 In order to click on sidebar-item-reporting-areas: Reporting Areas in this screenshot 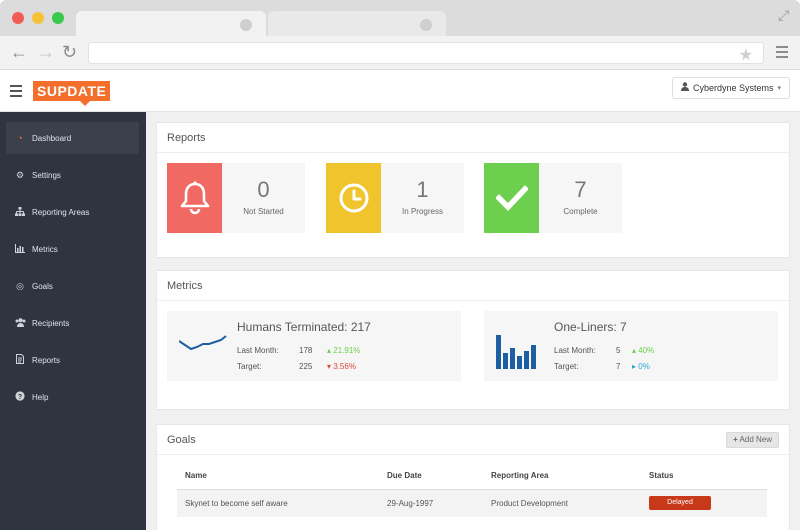, I will do `click(72, 212)`.